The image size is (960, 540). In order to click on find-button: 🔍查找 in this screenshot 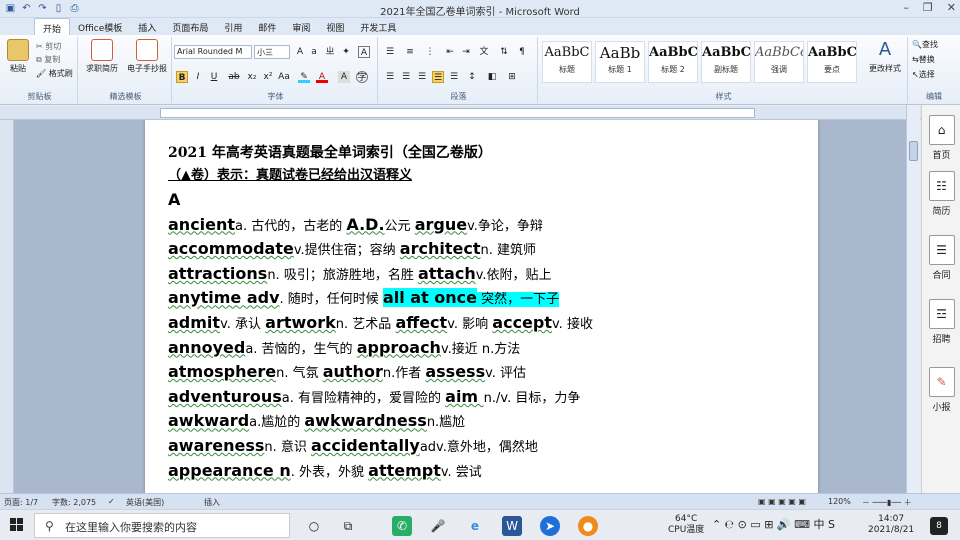, I will do `click(925, 44)`.